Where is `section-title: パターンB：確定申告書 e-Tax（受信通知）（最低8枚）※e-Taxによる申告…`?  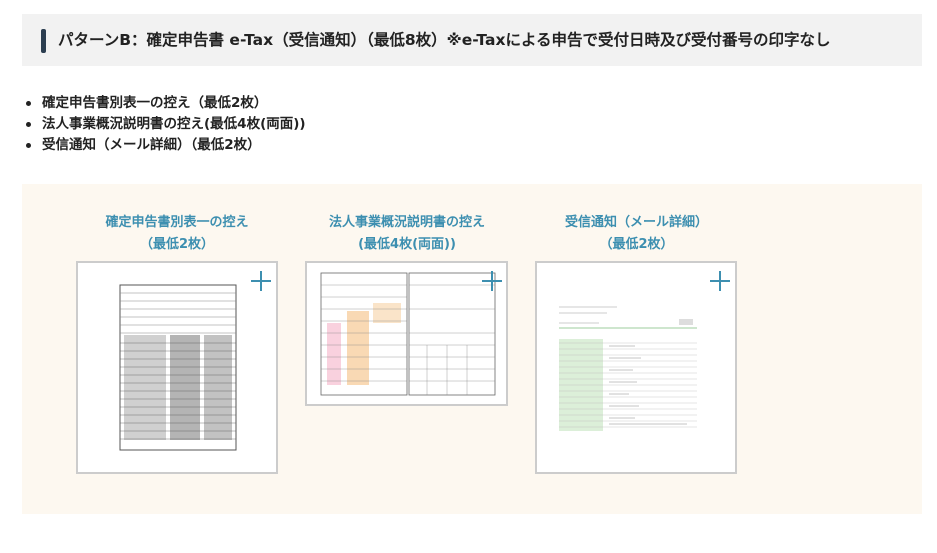
section-title: パターンB：確定申告書 e-Tax（受信通知）（最低8枚）※e-Taxによる申告… is located at coordinates (444, 40).